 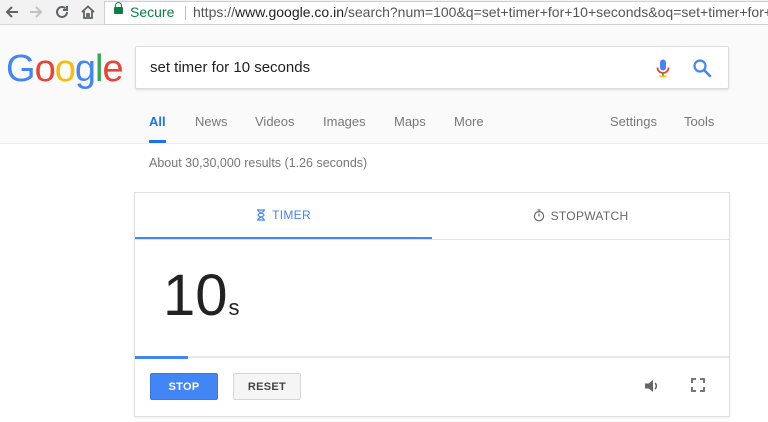 What do you see at coordinates (195, 295) in the screenshot?
I see `timer-value: 10` at bounding box center [195, 295].